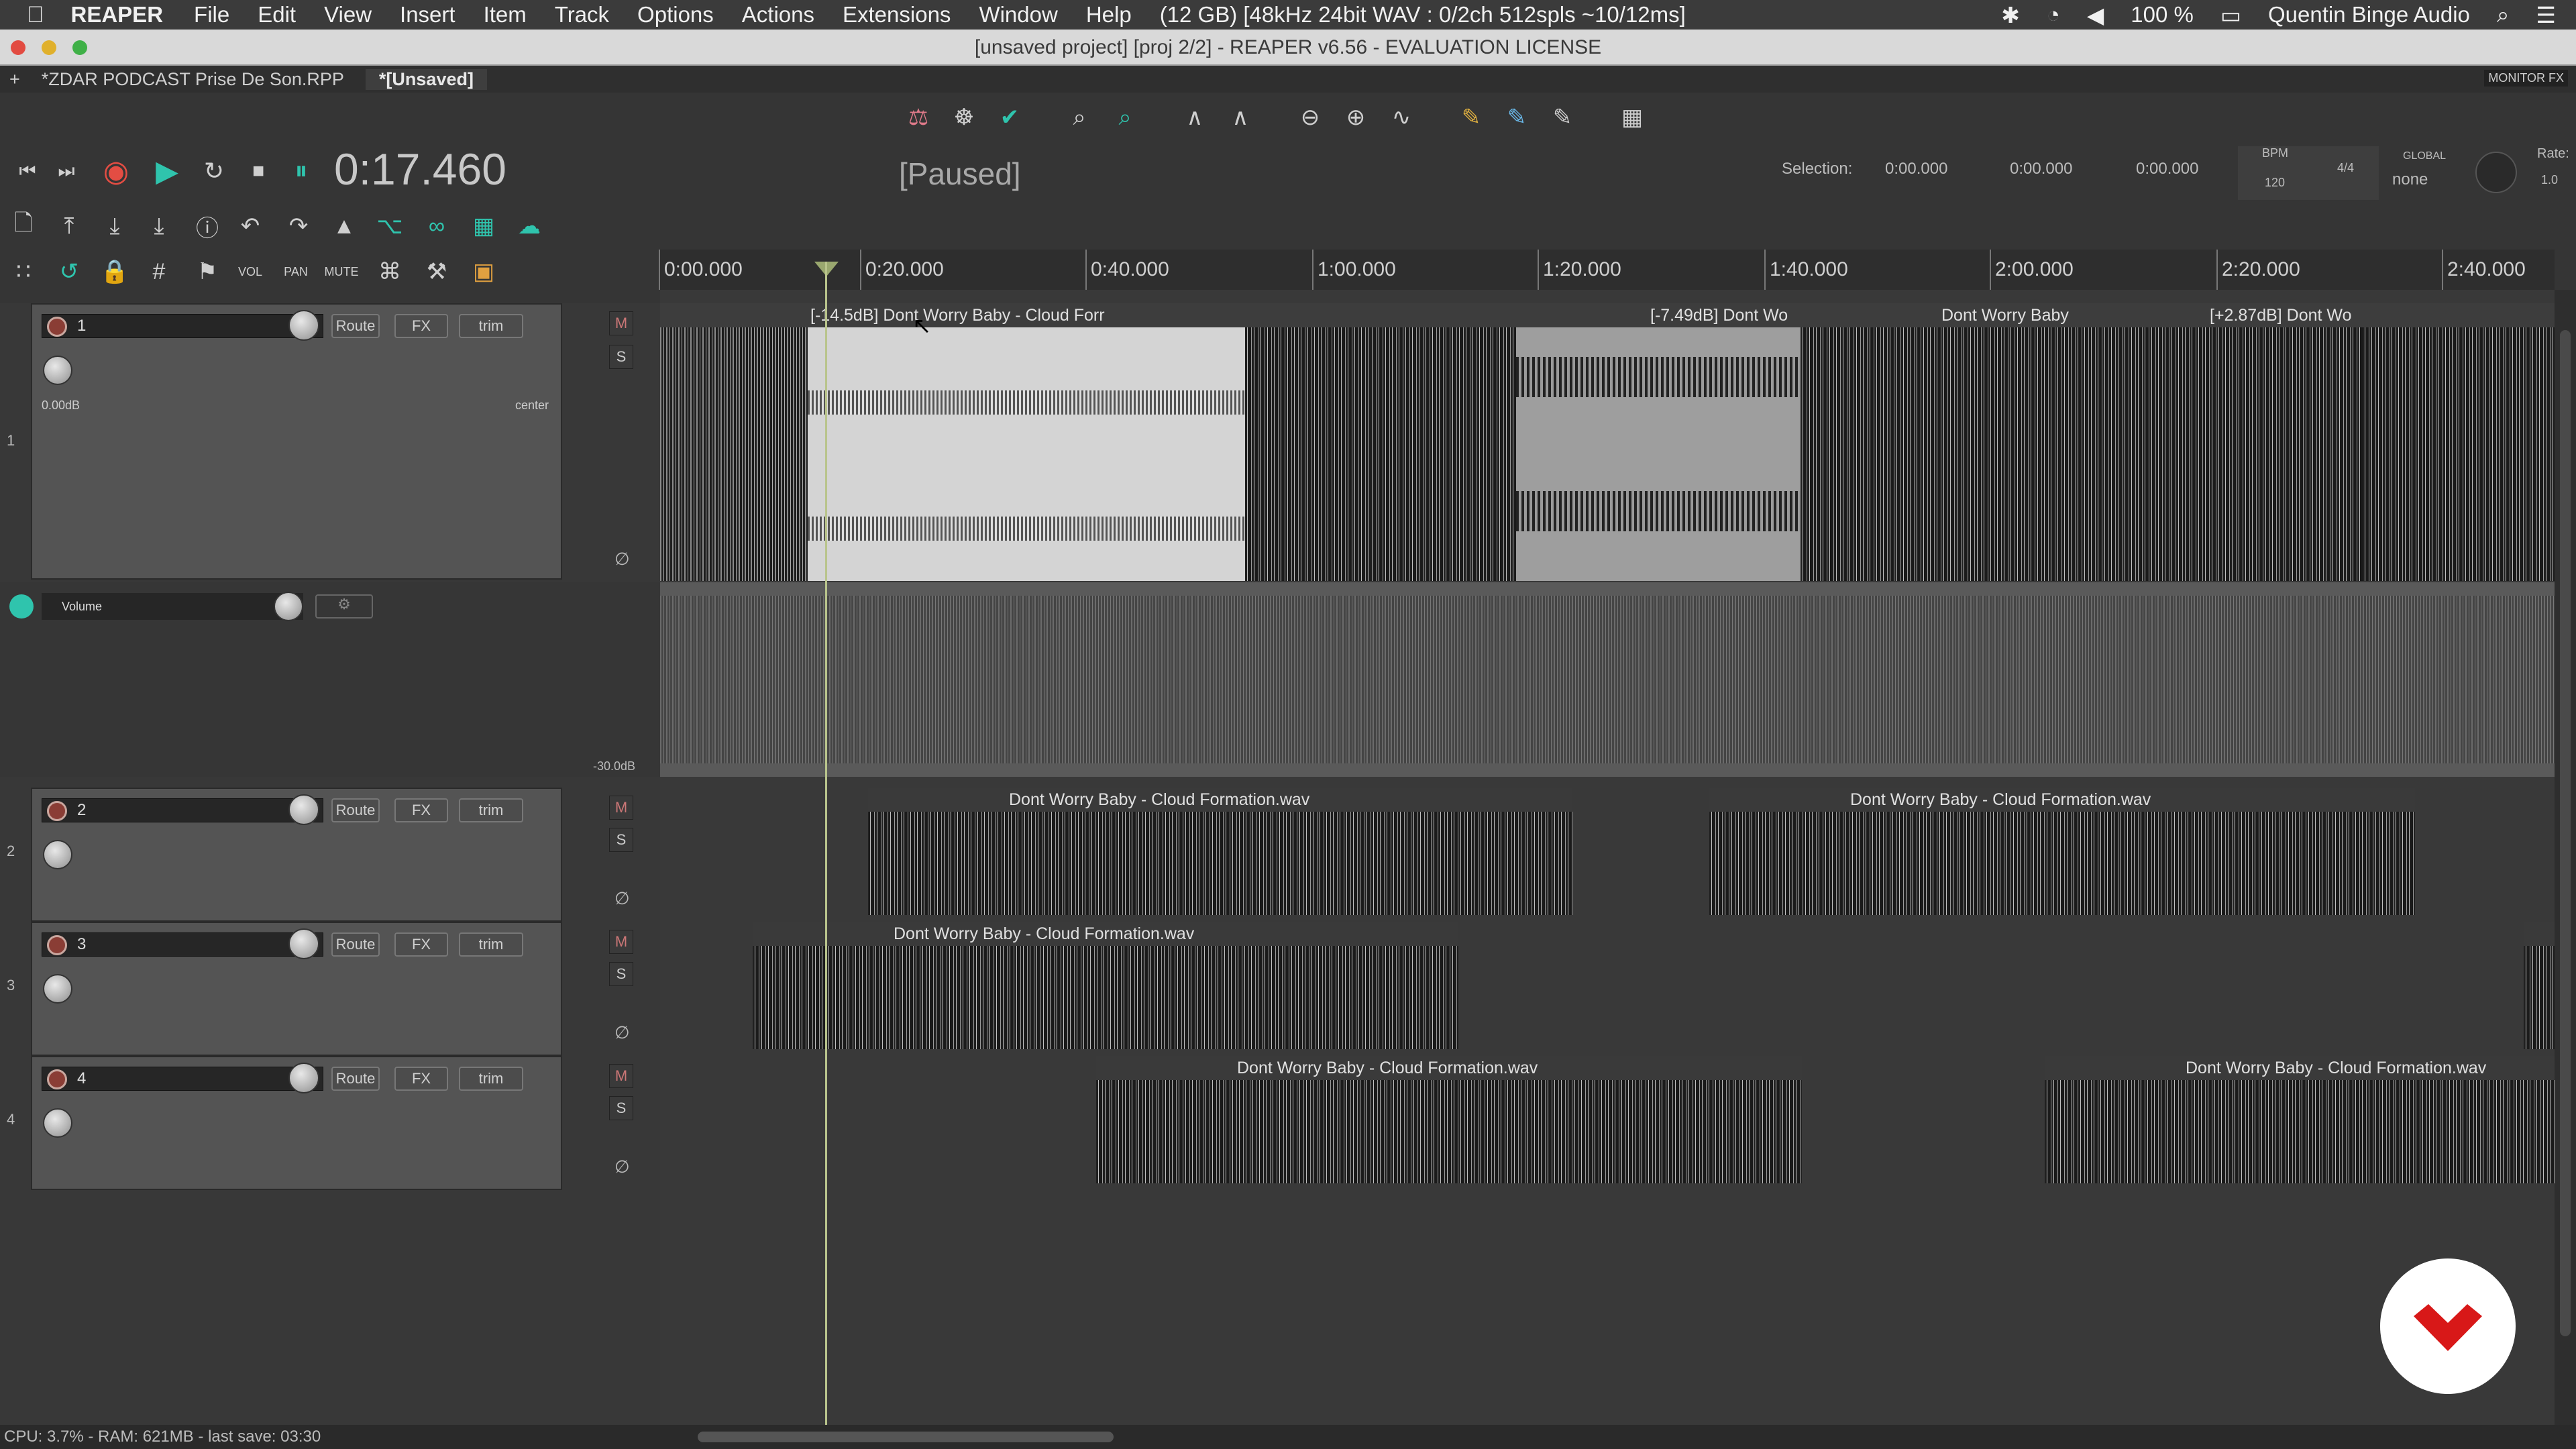 The width and height of the screenshot is (2576, 1449). What do you see at coordinates (1471, 117) in the screenshot?
I see `color-tool-icon: ✎` at bounding box center [1471, 117].